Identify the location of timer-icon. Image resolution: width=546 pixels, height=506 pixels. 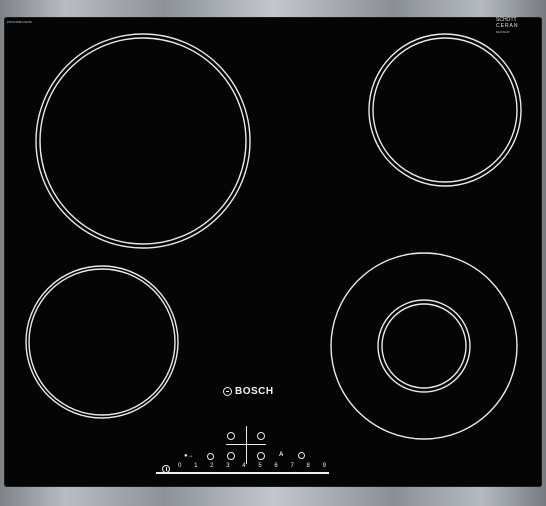
(301, 455).